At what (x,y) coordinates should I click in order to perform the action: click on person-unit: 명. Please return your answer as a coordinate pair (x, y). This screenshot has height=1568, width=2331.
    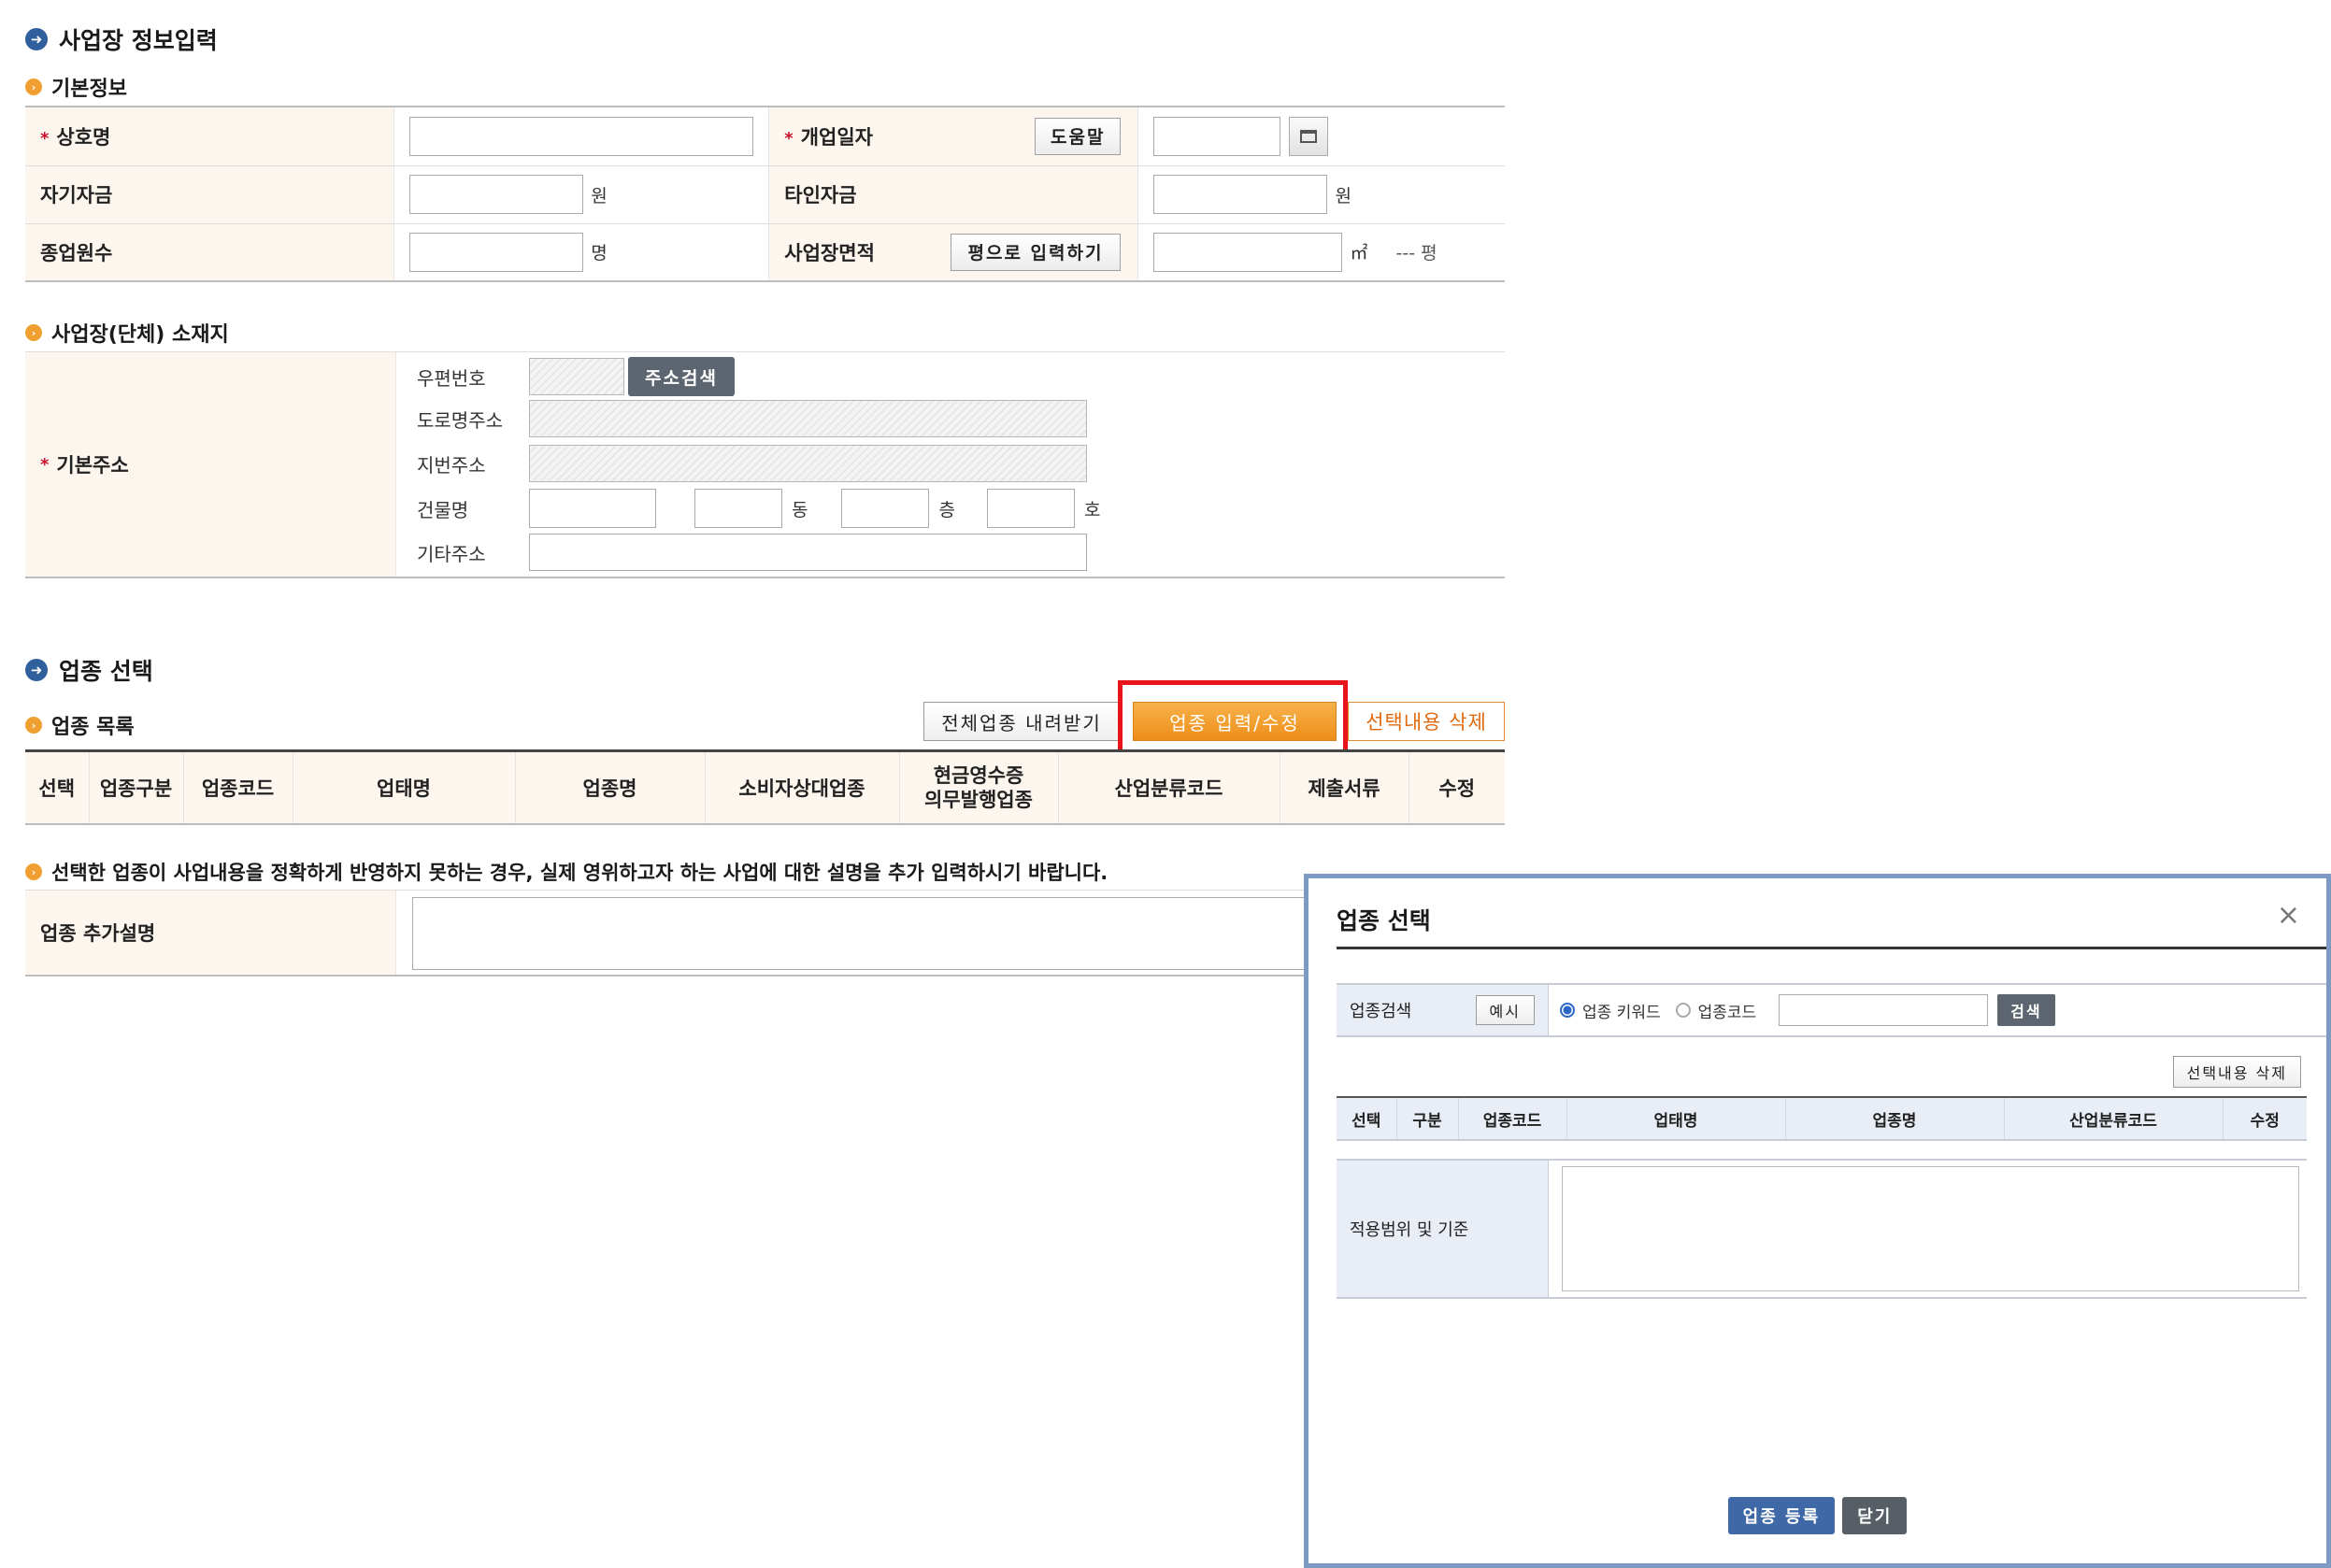
    Looking at the image, I should click on (599, 254).